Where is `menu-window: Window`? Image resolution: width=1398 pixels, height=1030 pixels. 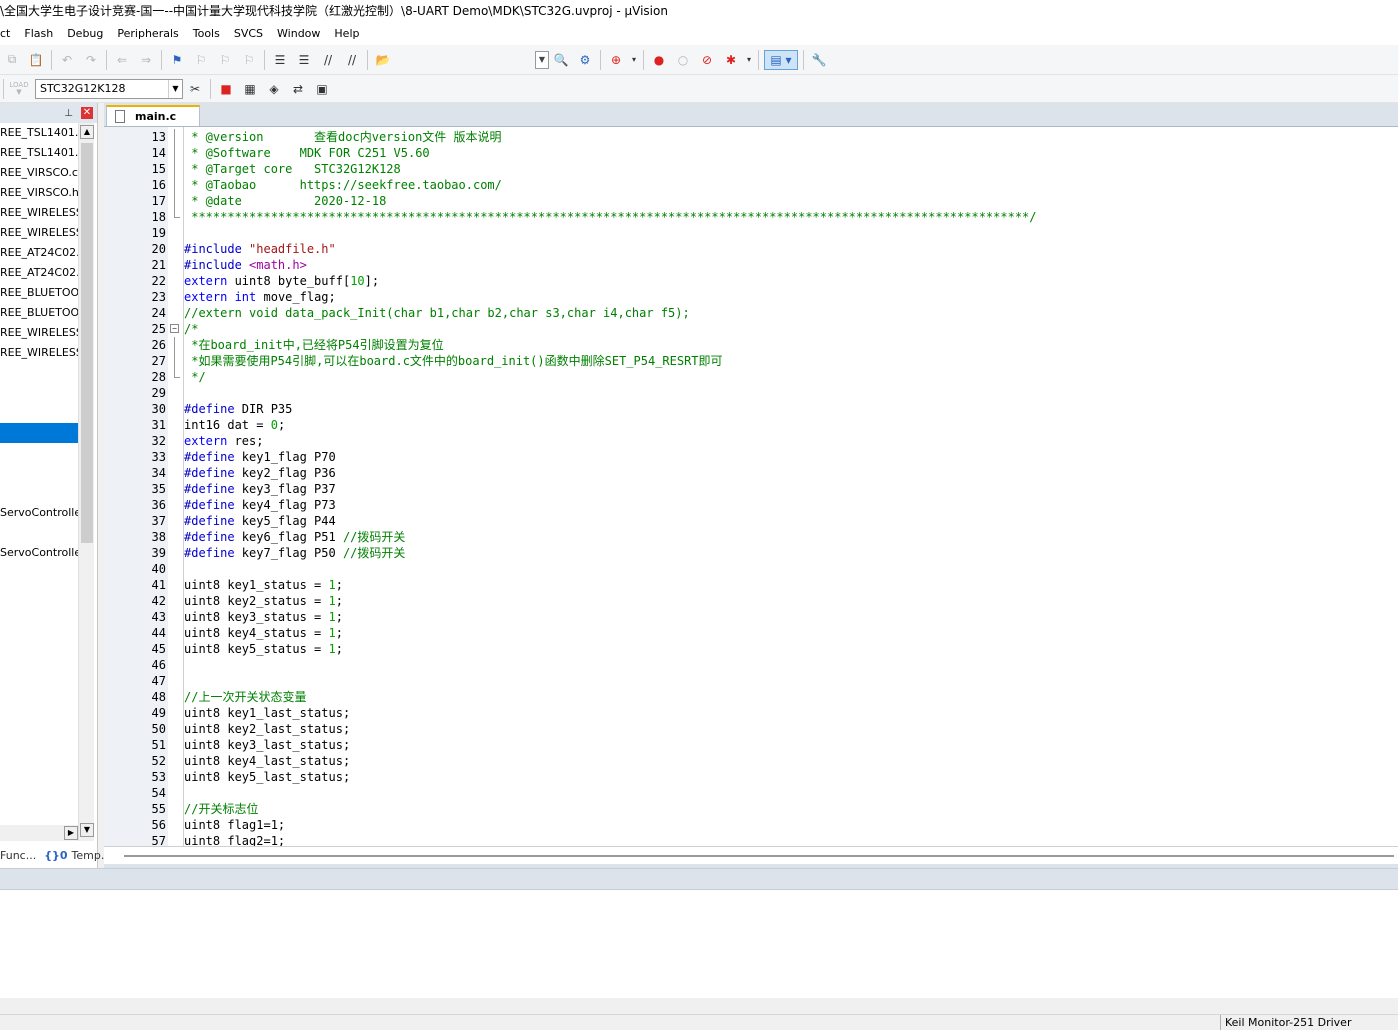
menu-window: Window is located at coordinates (298, 34).